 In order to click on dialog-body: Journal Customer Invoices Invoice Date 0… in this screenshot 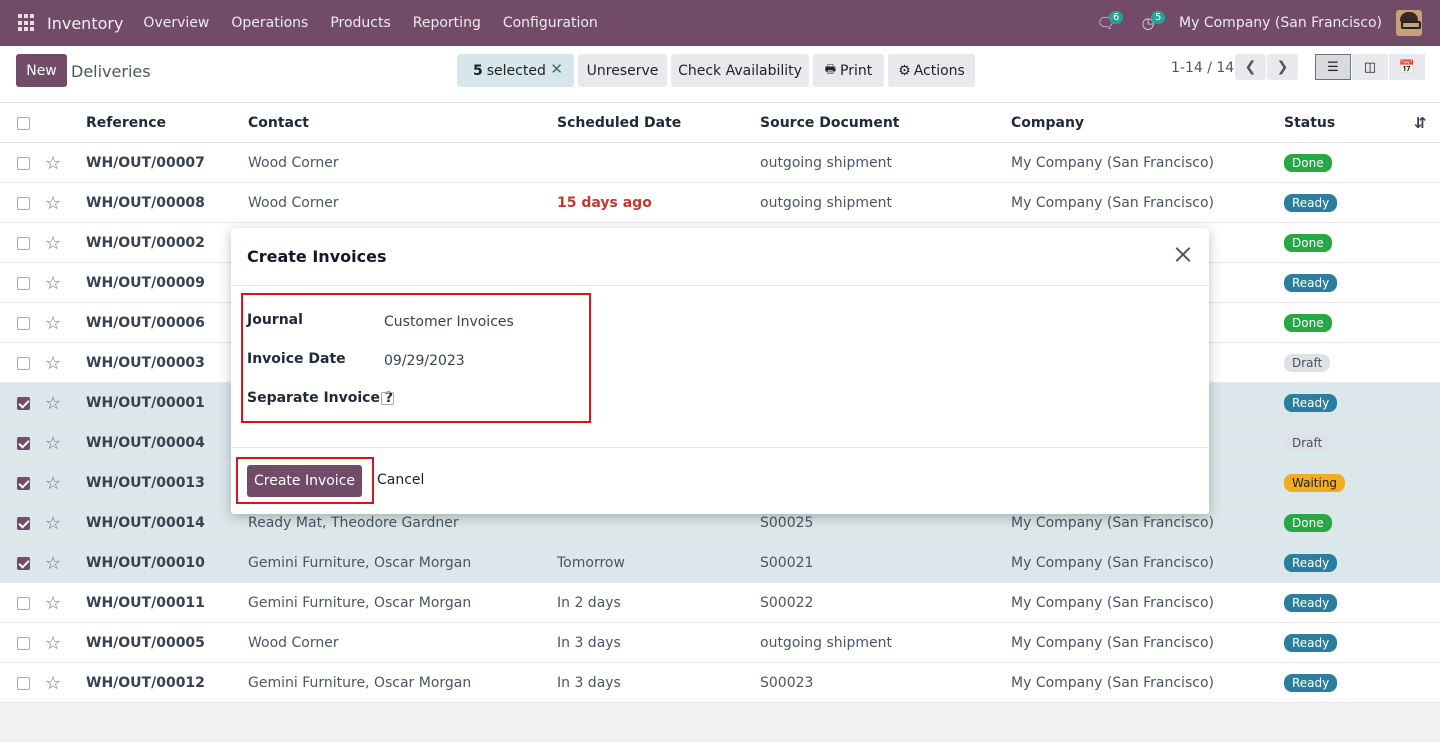, I will do `click(720, 367)`.